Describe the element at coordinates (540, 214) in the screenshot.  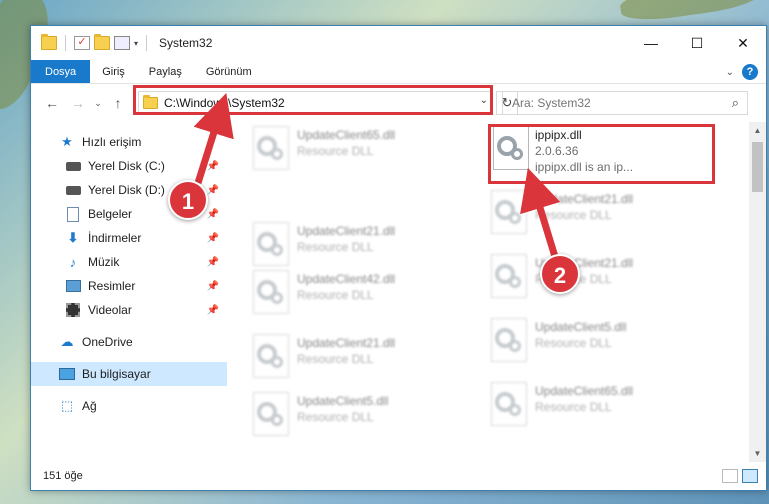
I see `arrow-two` at that location.